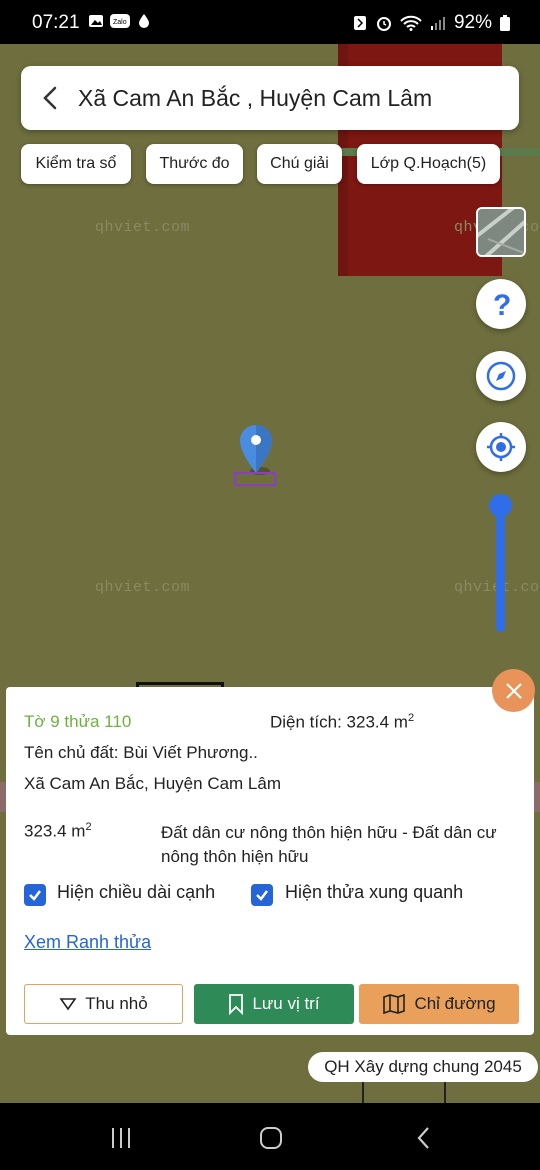  Describe the element at coordinates (286, 1003) in the screenshot. I see `save-location-label: Lưu vị trí` at that location.